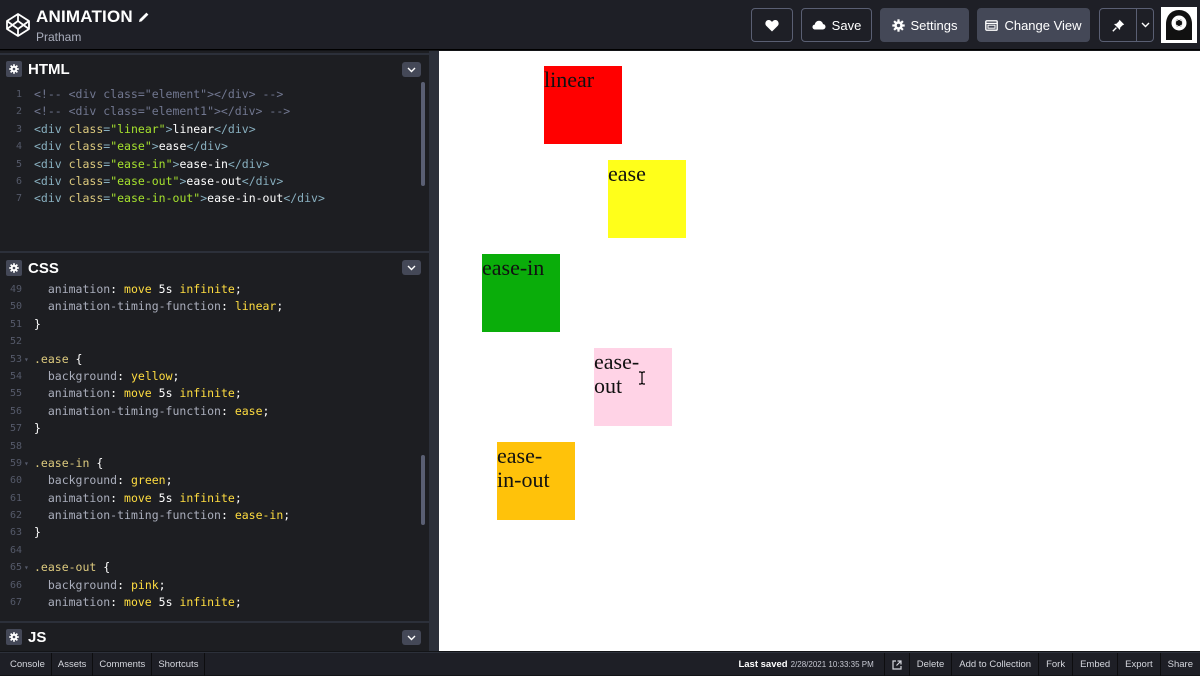 The height and width of the screenshot is (676, 1200). Describe the element at coordinates (18, 164) in the screenshot. I see `line-number: 5` at that location.